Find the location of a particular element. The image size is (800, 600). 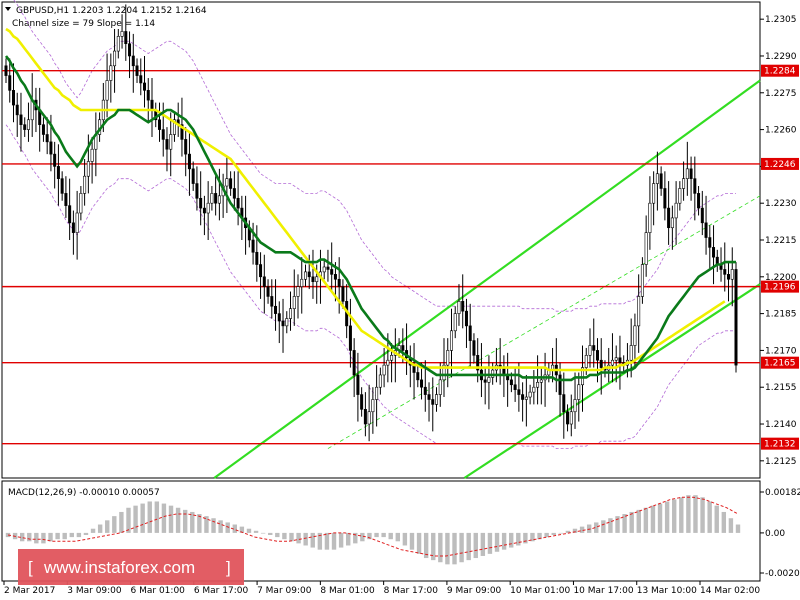

time-tick-label: 7 Mar 09:00 is located at coordinates (284, 591).